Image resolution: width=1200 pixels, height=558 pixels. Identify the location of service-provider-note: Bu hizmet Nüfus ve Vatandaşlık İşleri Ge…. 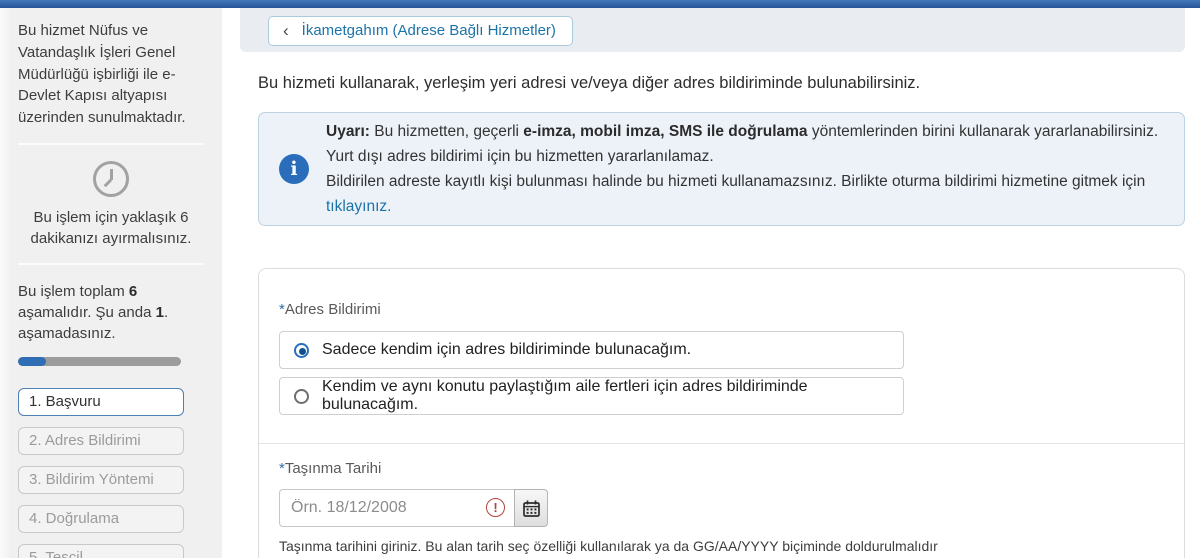
(102, 74).